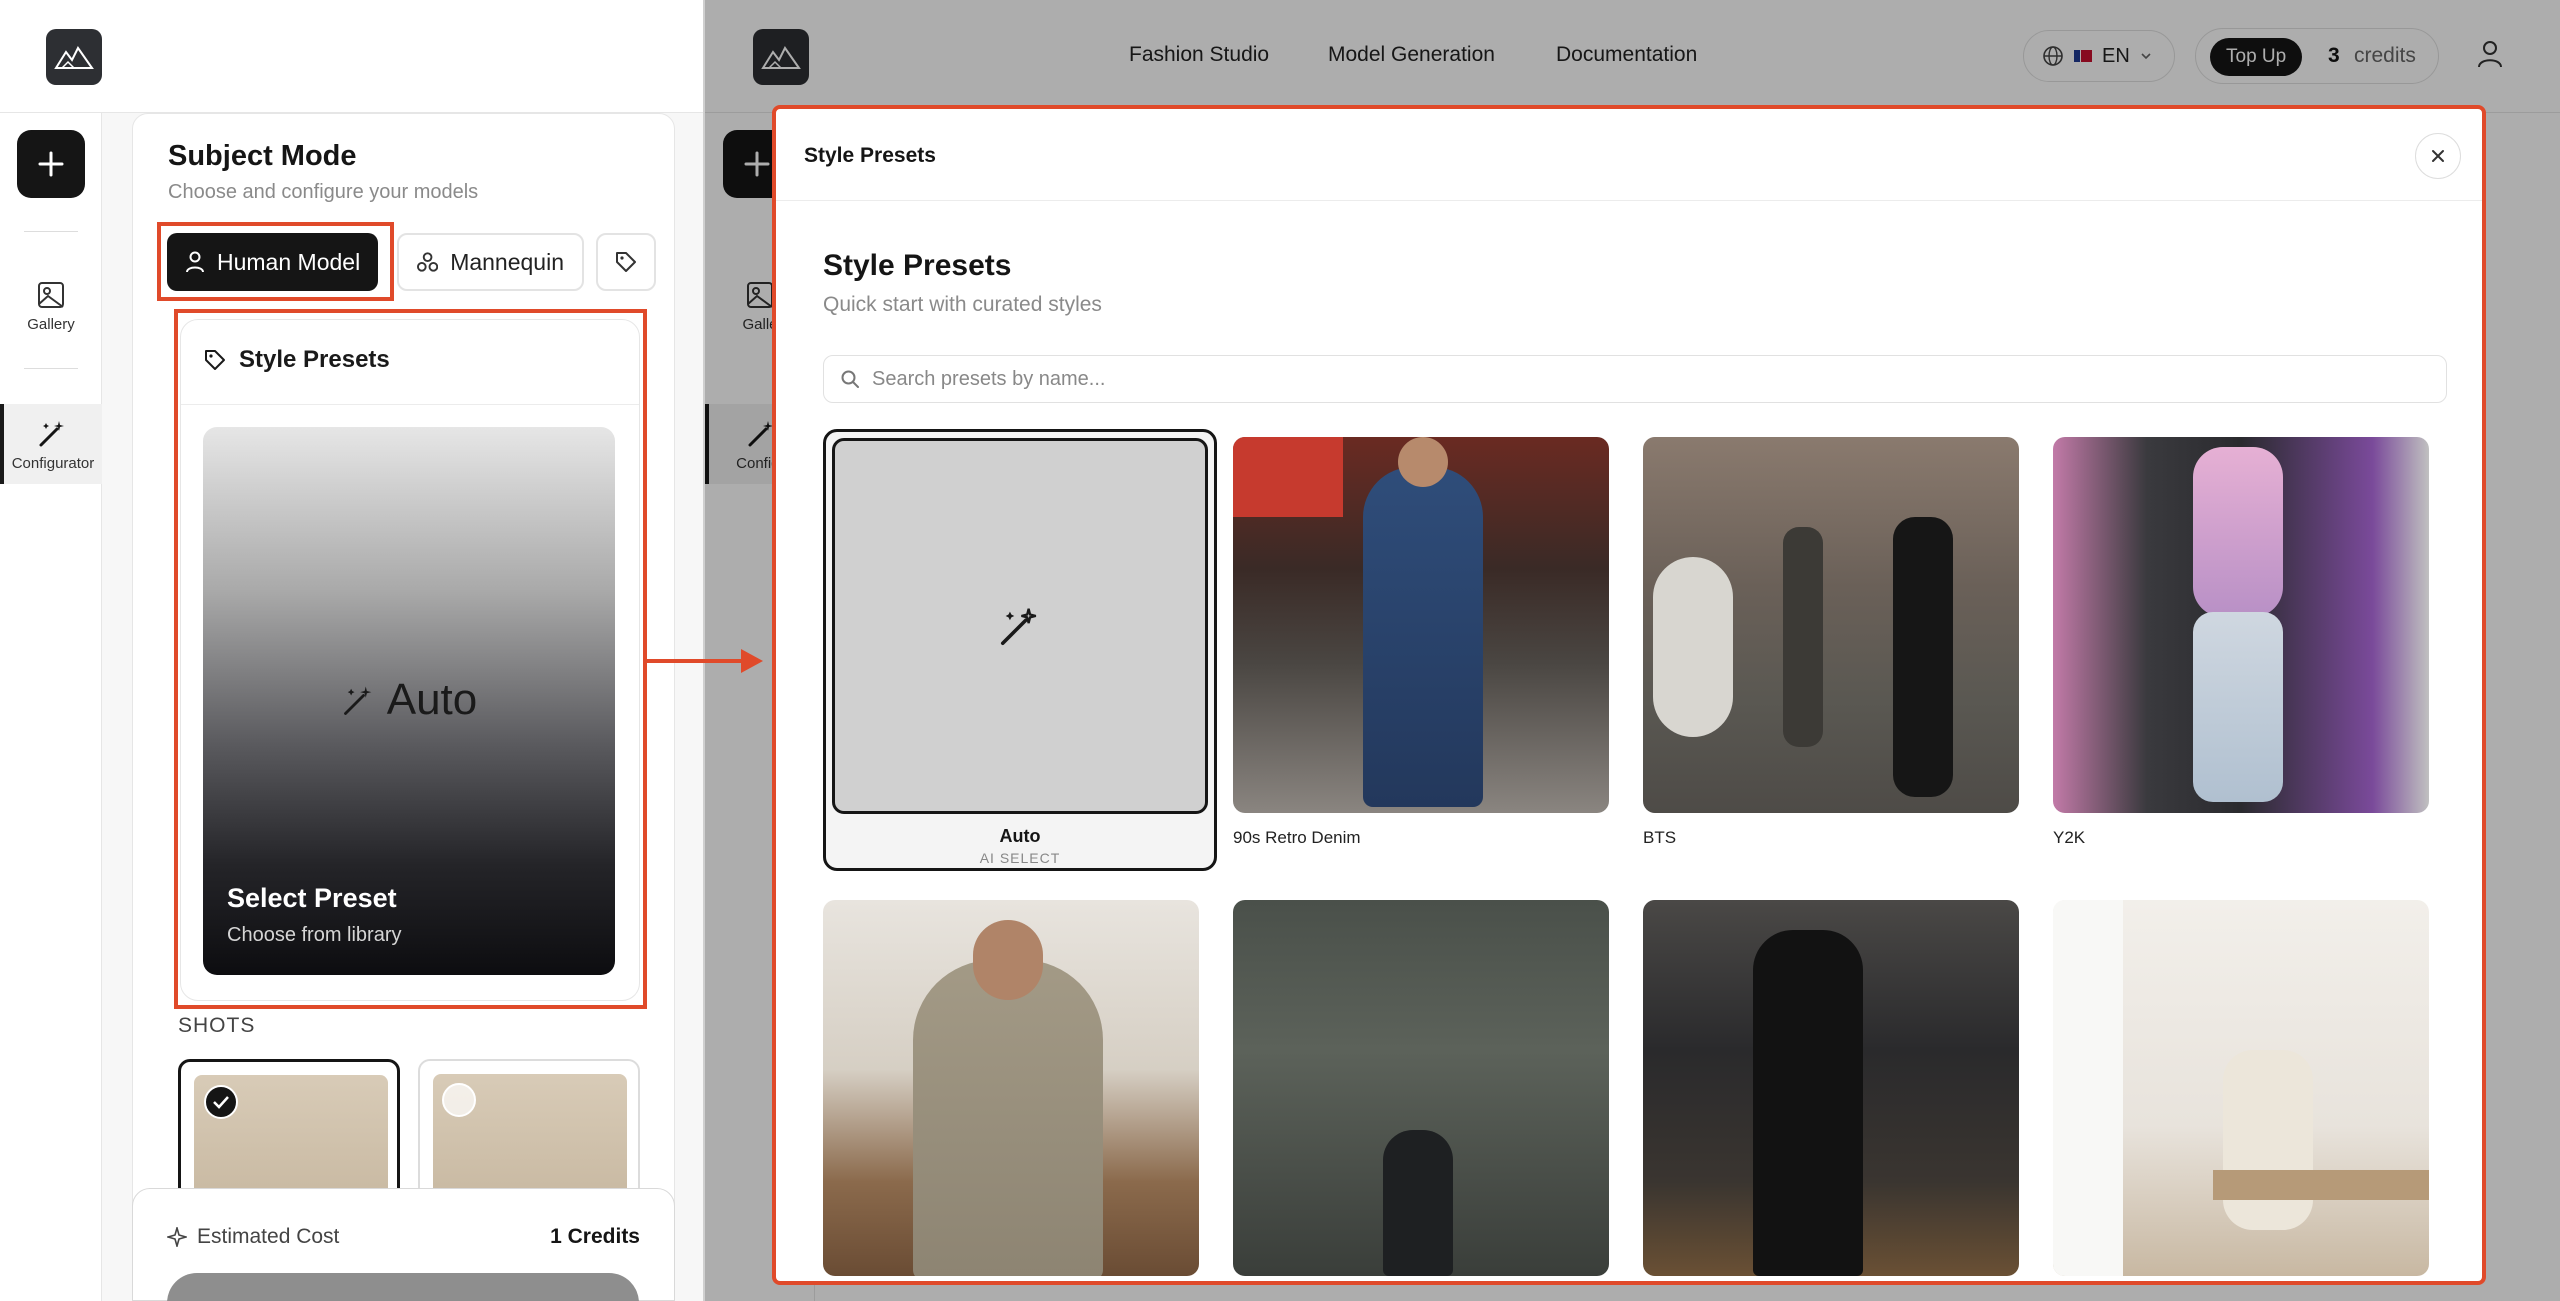  Describe the element at coordinates (752, 661) in the screenshot. I see `callout-arrow-head` at that location.